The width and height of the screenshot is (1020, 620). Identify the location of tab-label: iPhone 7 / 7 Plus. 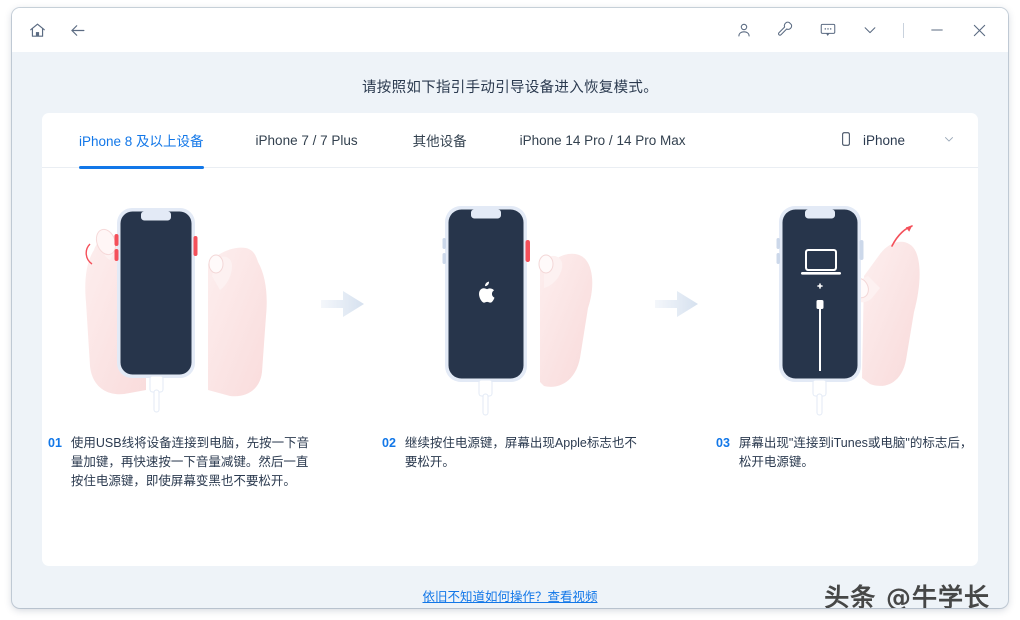
(306, 140).